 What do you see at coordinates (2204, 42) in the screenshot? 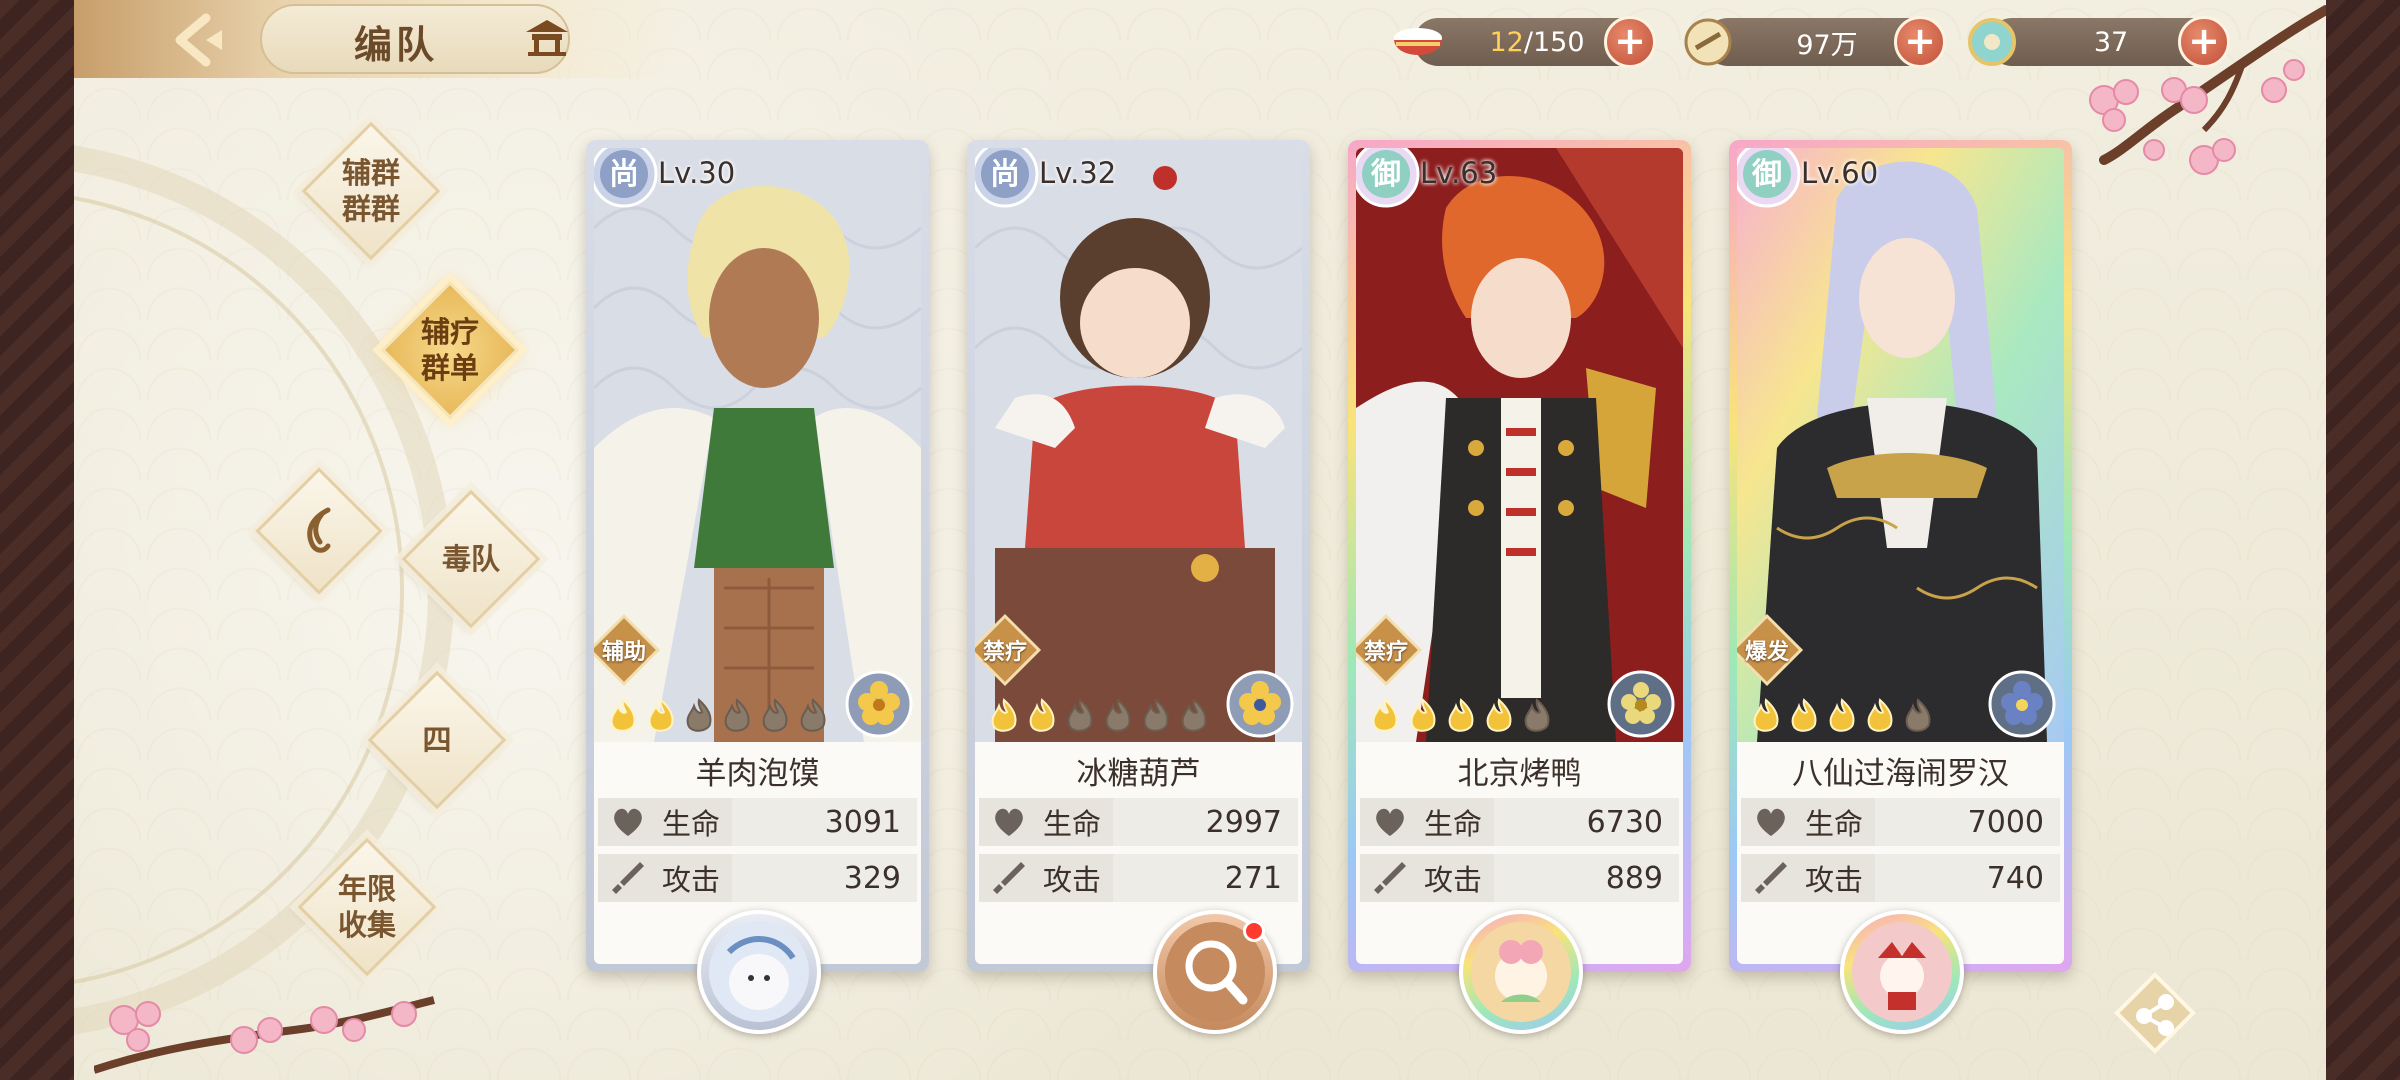
I see `add-jade-button: +` at bounding box center [2204, 42].